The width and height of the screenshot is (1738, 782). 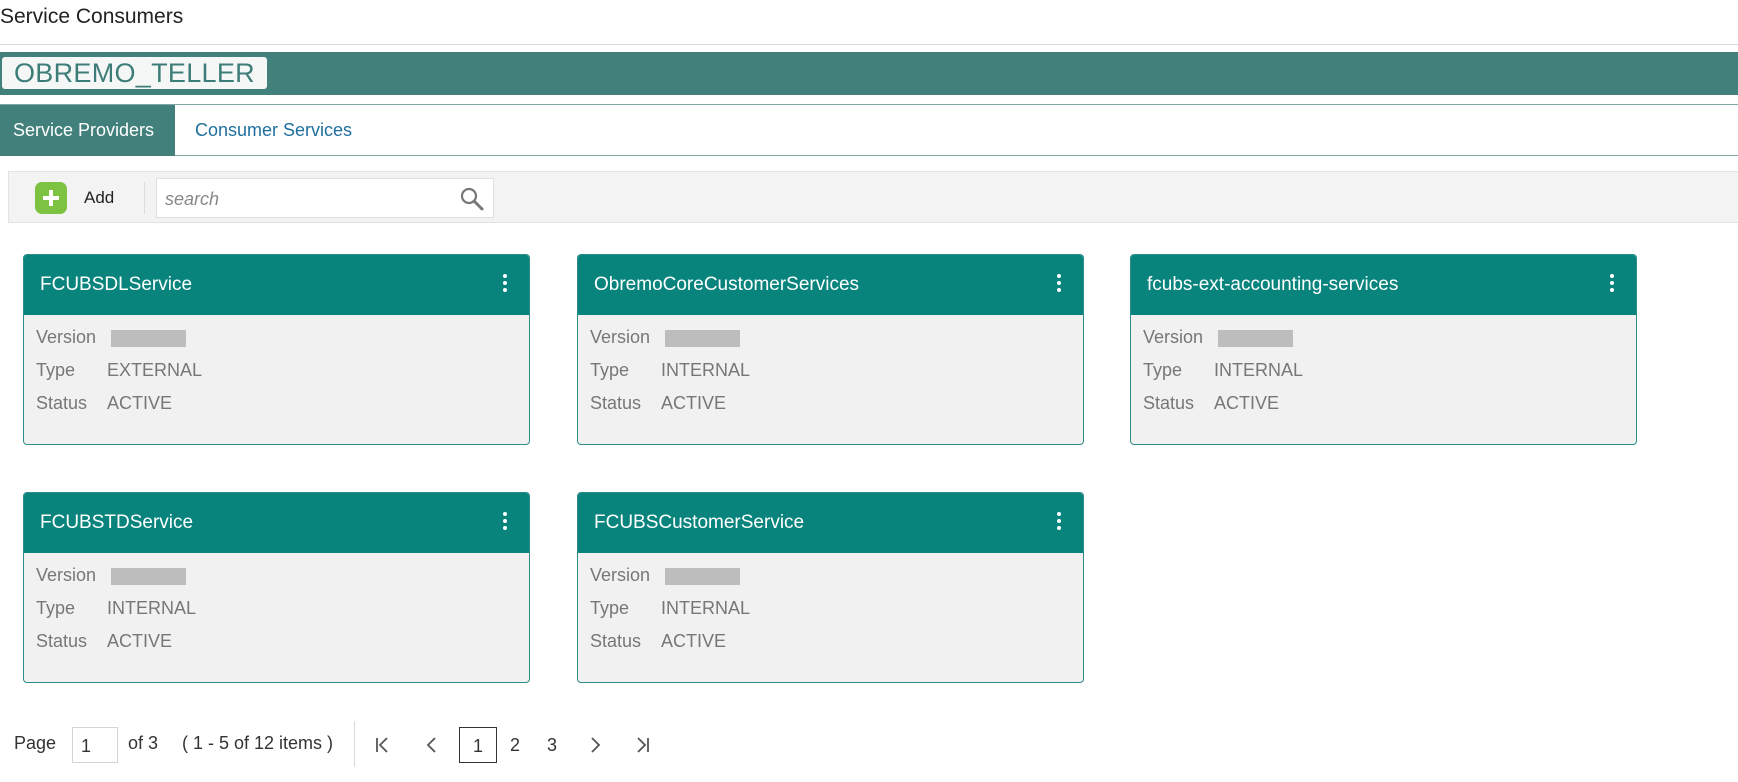 I want to click on plus-icon, so click(x=51, y=198).